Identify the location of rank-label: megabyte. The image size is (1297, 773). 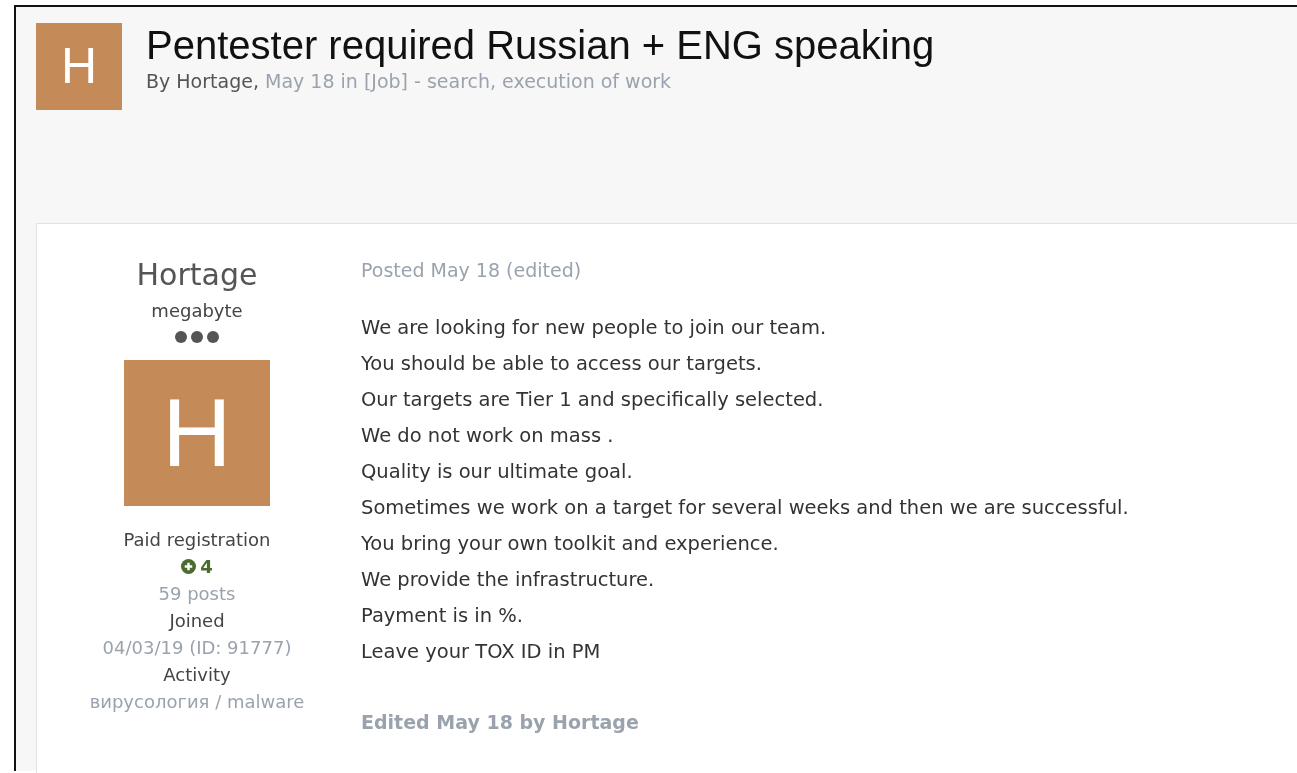
(197, 311).